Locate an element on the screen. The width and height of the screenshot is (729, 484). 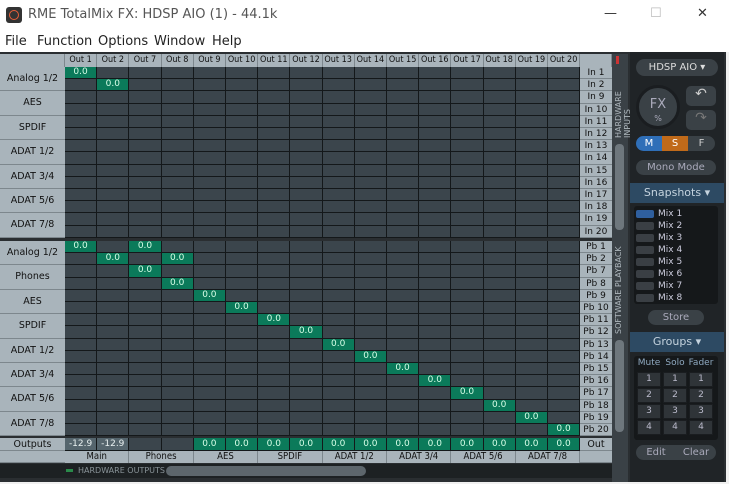
playback-group-label: Phones is located at coordinates (32, 277).